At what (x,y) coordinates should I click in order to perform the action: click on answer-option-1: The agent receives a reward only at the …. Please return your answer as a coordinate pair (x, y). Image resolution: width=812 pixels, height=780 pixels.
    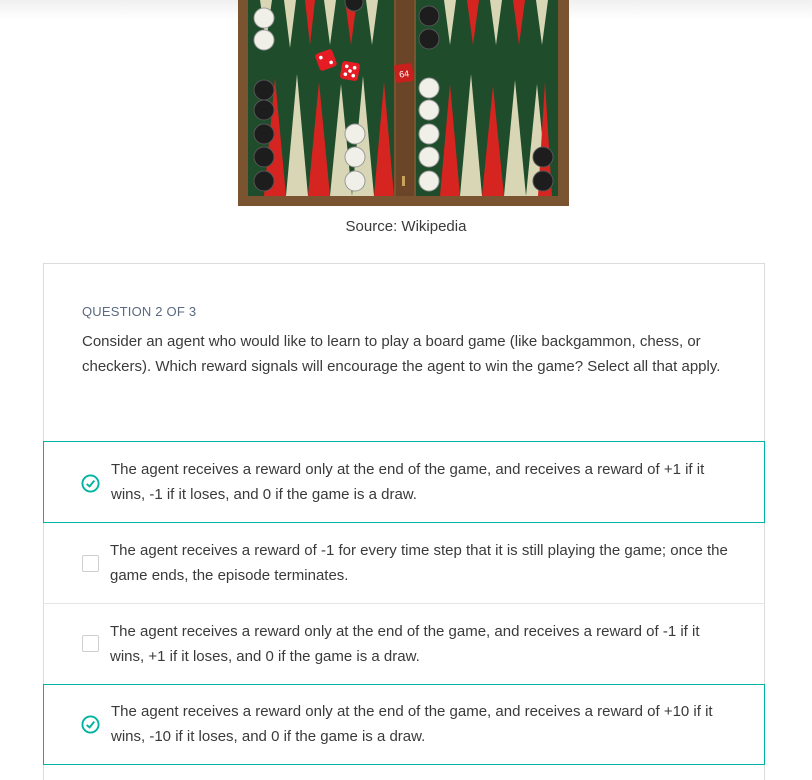
    Looking at the image, I should click on (404, 482).